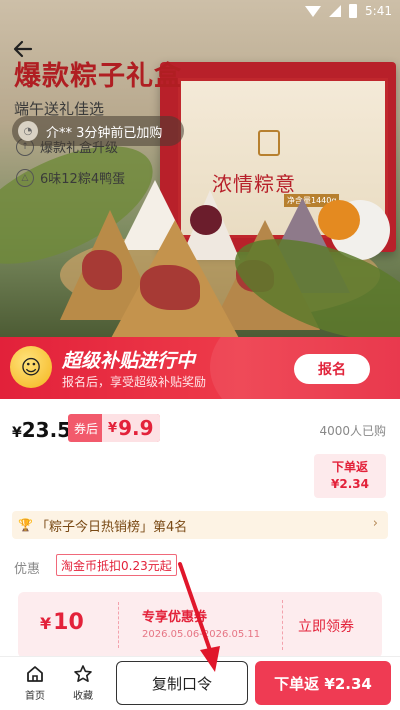 This screenshot has height=710, width=400. What do you see at coordinates (200, 368) in the screenshot?
I see `subsidy-banner: ☺ 超级补贴进行中 报名后，享受超级补贴奖励 报名` at bounding box center [200, 368].